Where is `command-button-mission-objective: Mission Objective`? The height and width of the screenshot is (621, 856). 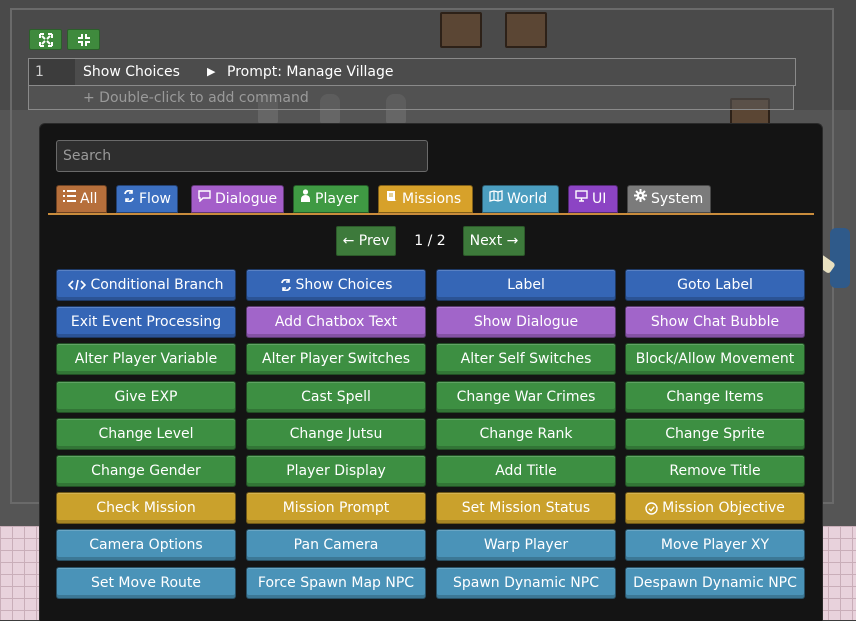 command-button-mission-objective: Mission Objective is located at coordinates (715, 508).